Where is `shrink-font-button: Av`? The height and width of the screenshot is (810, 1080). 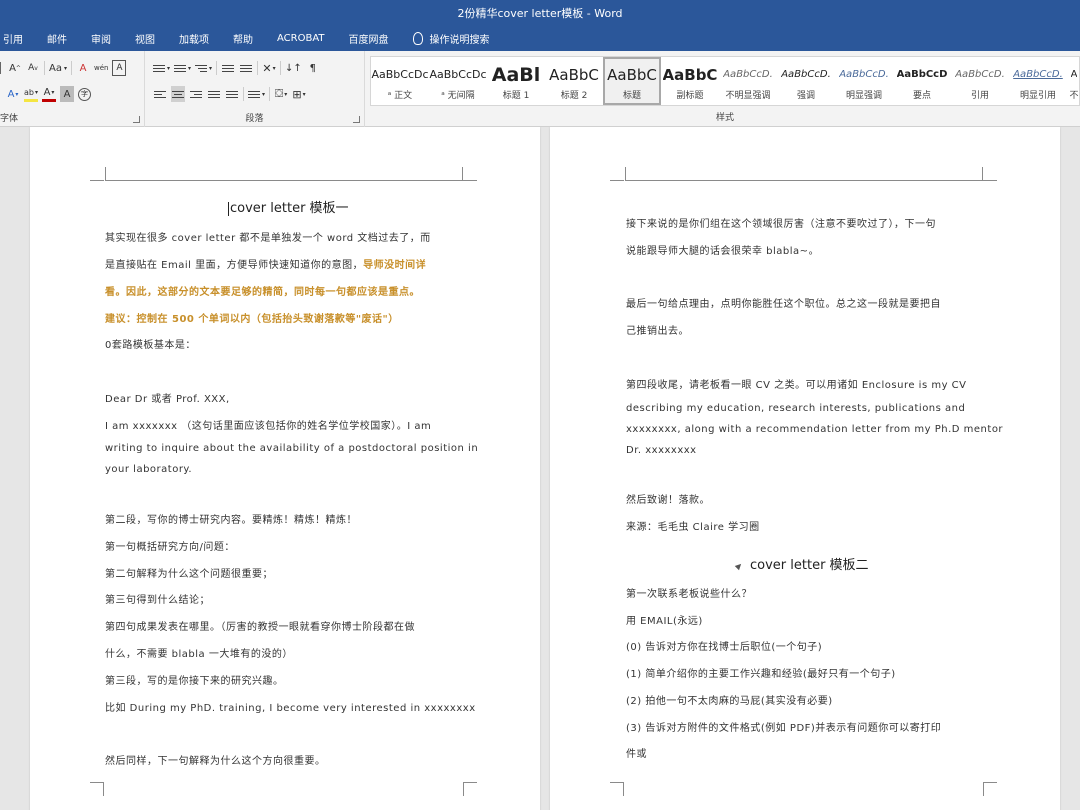 shrink-font-button: Av is located at coordinates (33, 68).